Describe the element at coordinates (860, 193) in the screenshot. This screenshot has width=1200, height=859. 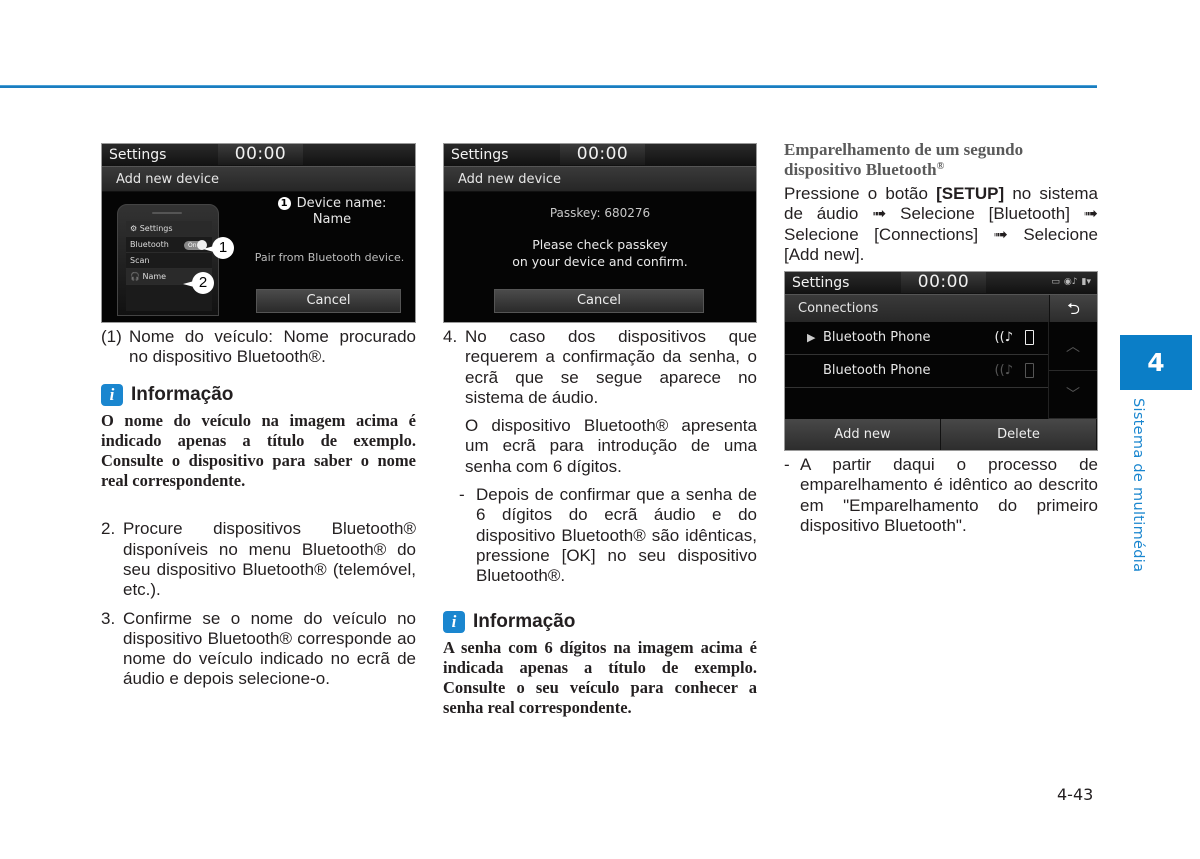
I see `instr-pre: Pressione o botão` at that location.